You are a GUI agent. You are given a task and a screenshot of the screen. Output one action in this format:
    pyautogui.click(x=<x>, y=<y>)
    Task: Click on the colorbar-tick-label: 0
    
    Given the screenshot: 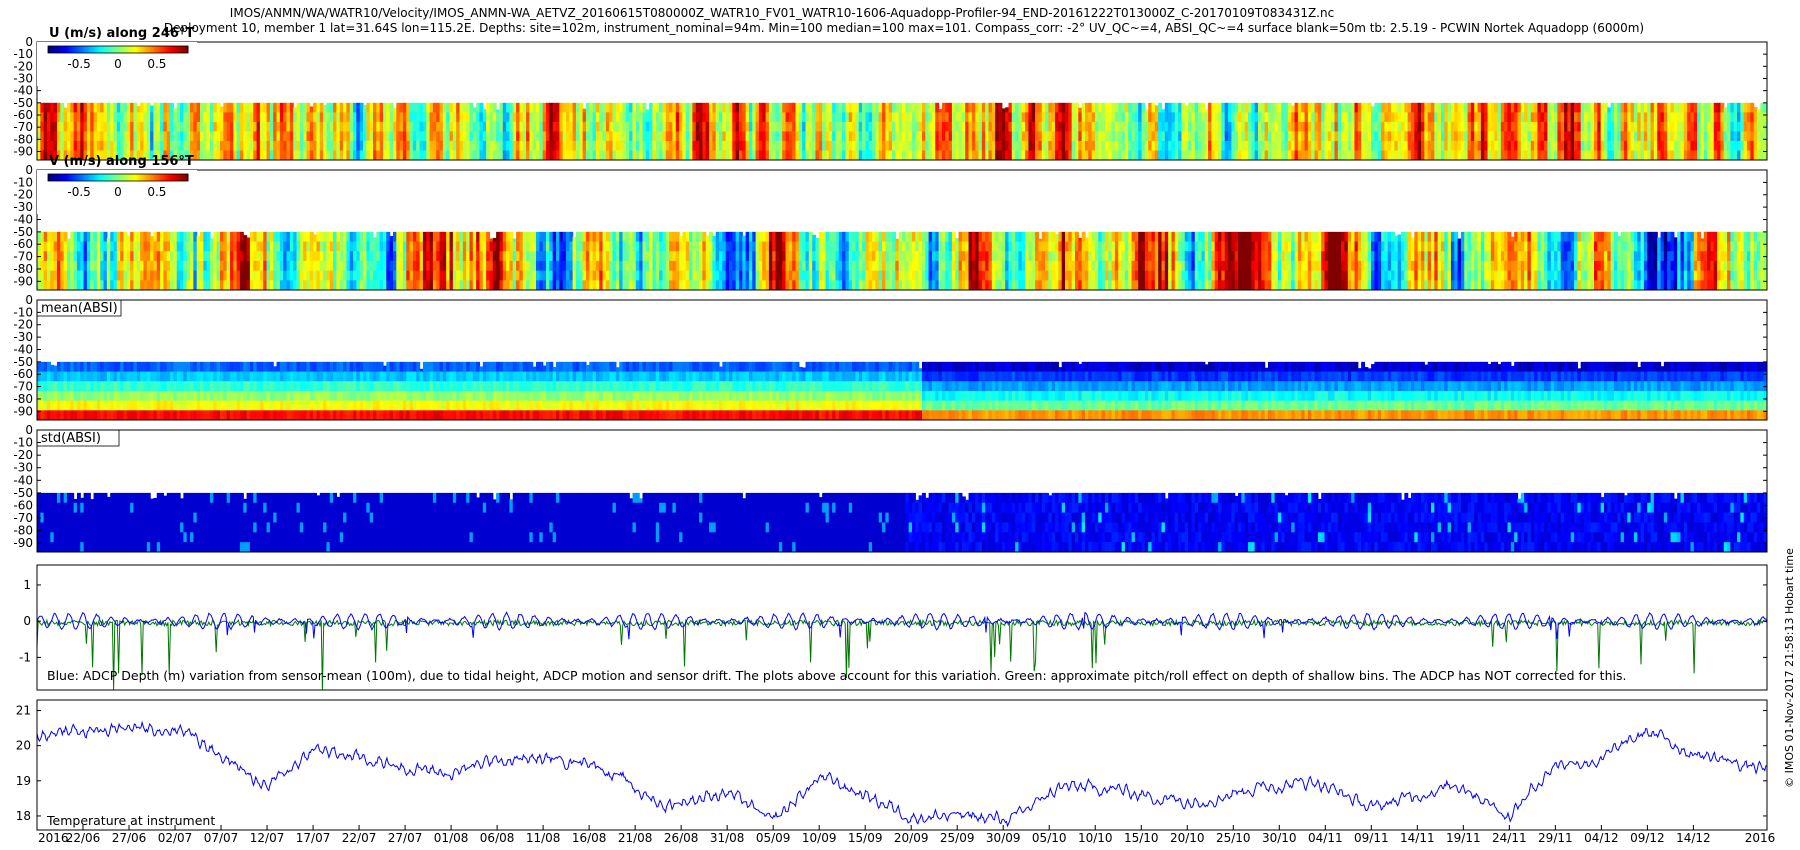 What is the action you would take?
    pyautogui.click(x=118, y=64)
    